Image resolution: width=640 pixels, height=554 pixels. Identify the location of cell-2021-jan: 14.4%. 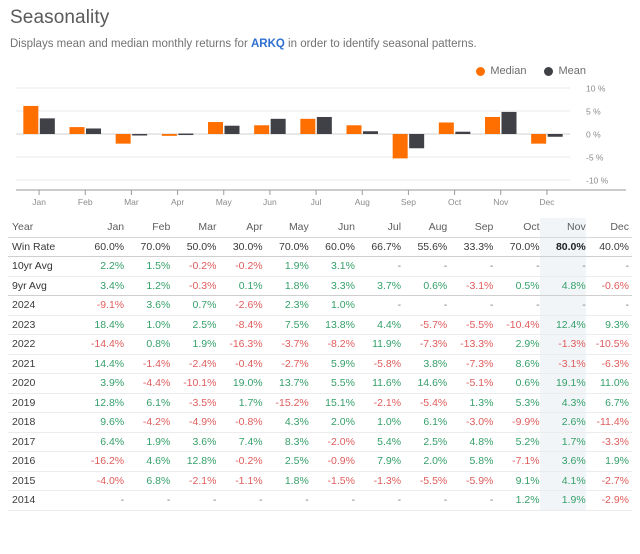
(109, 363).